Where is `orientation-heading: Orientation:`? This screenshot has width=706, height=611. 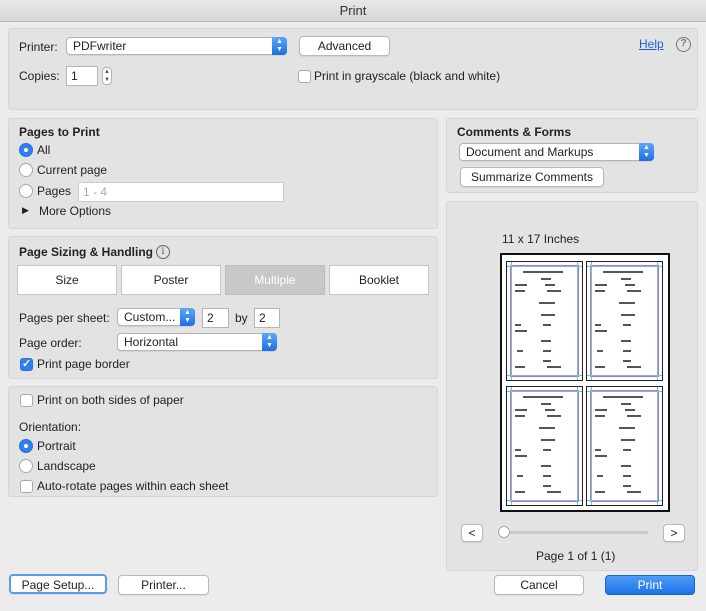
orientation-heading: Orientation: is located at coordinates (50, 427).